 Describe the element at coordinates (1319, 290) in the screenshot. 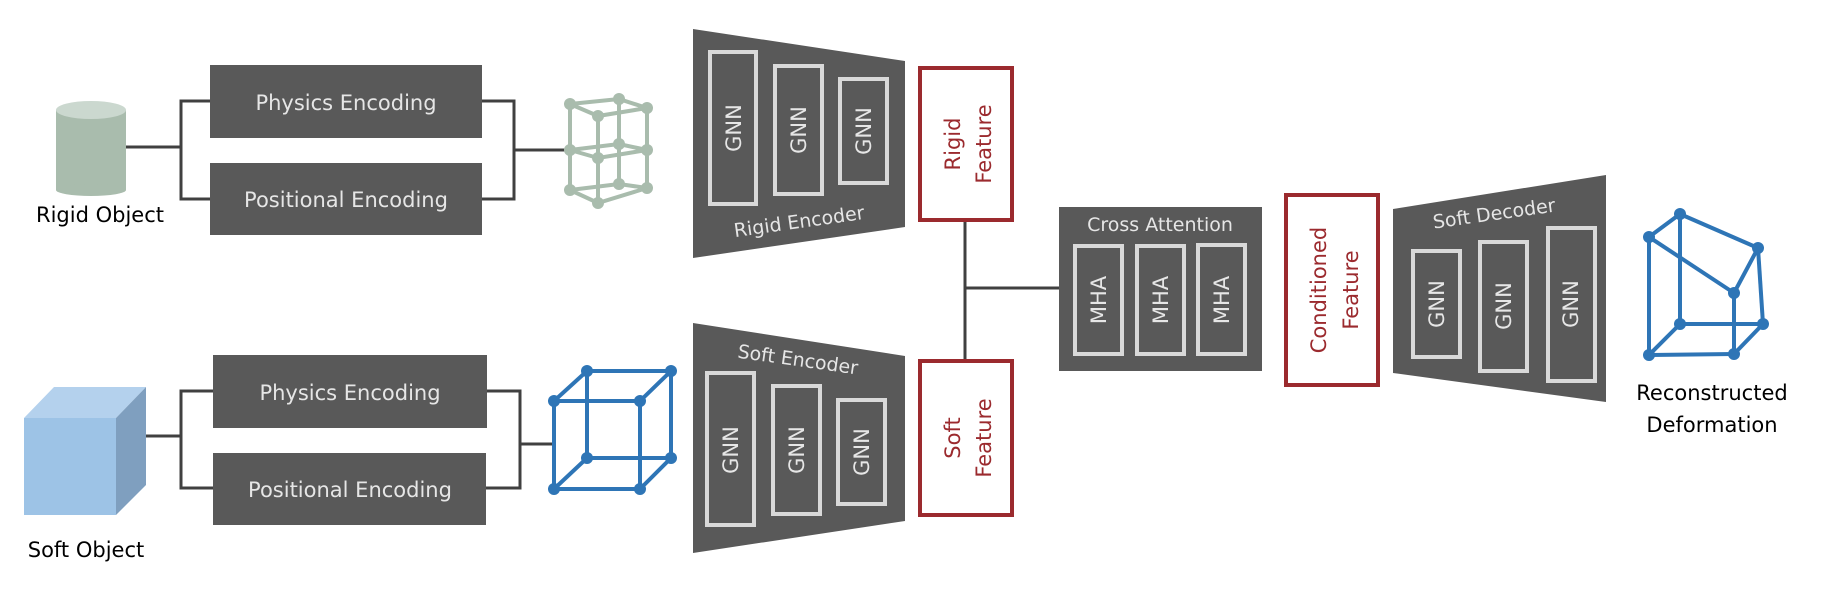

I see `conditioned-feature-label-line1: Conditioned` at that location.